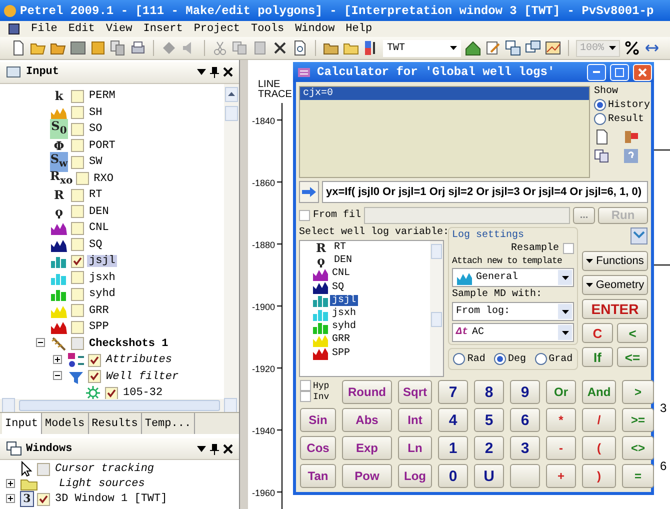 Image resolution: width=670 pixels, height=509 pixels. I want to click on save-icon, so click(98, 48).